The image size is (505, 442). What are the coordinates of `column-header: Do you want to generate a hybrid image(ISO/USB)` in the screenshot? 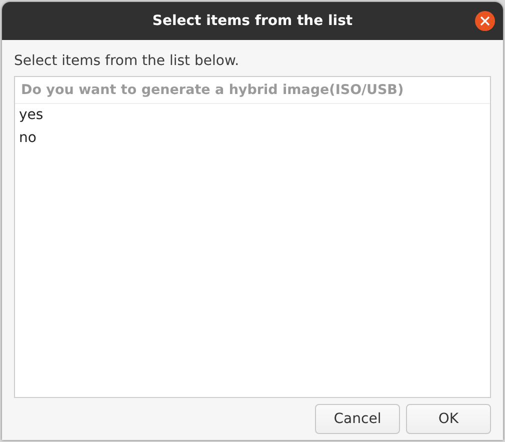 It's located at (252, 90).